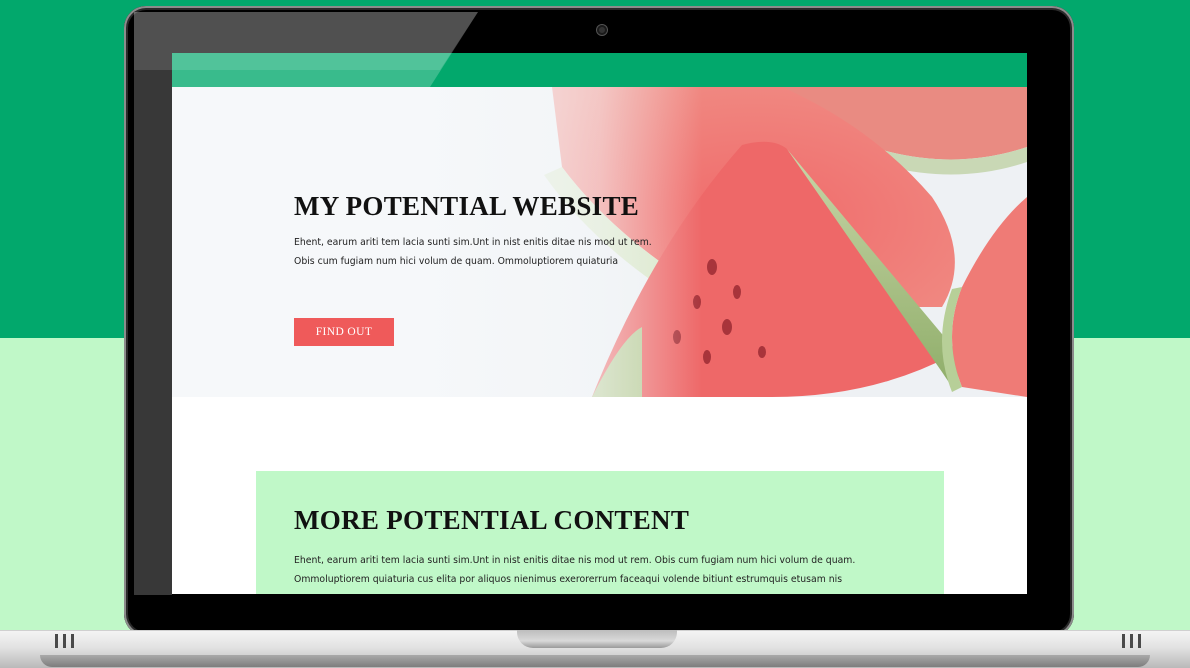  I want to click on content-title: MORE POTENTIAL CONTENT, so click(492, 520).